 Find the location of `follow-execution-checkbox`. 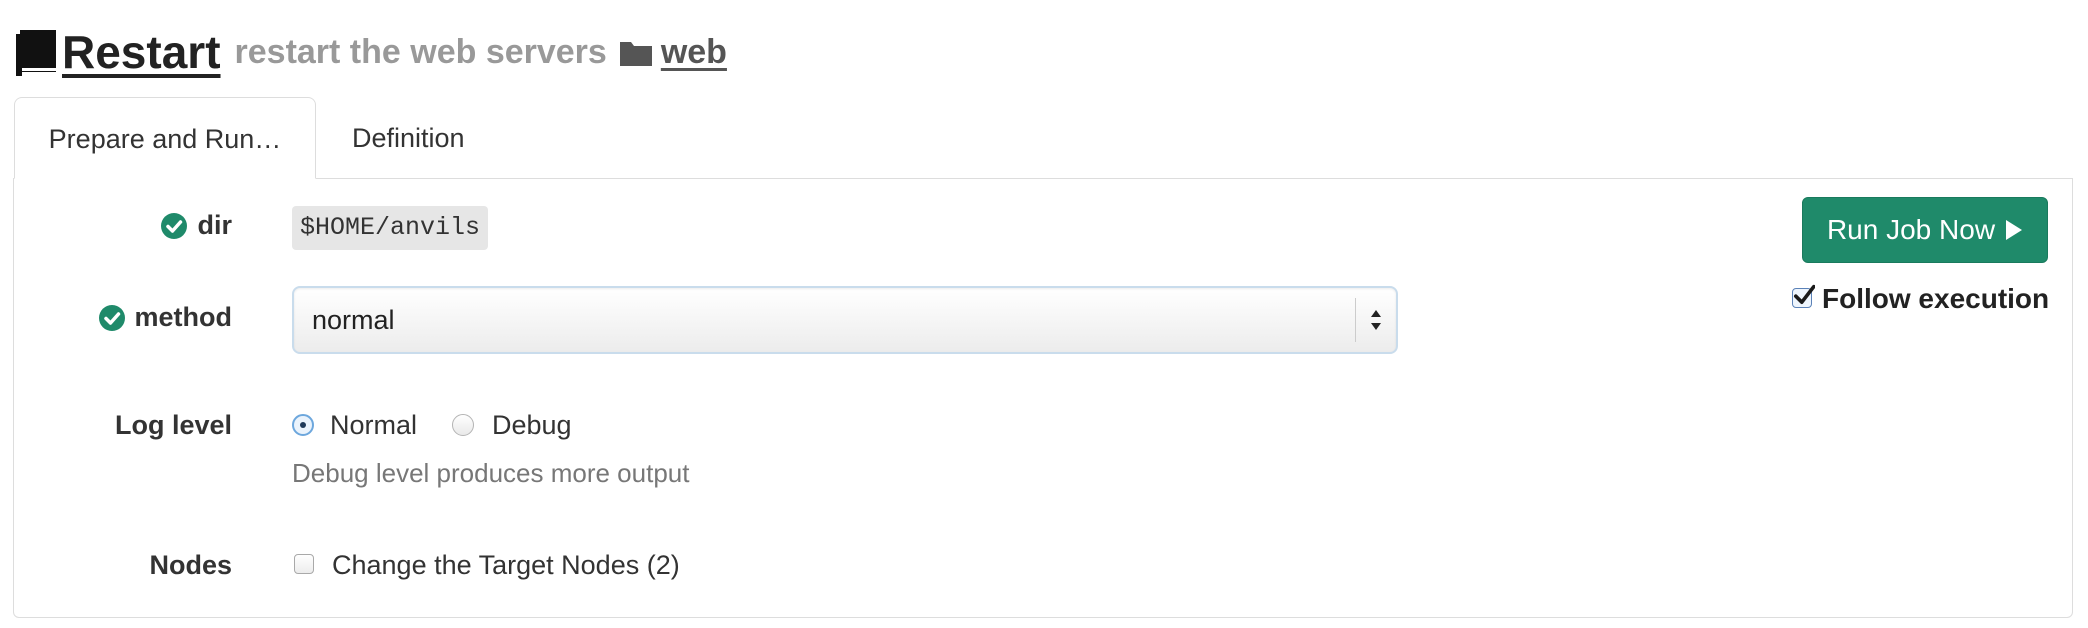

follow-execution-checkbox is located at coordinates (1803, 296).